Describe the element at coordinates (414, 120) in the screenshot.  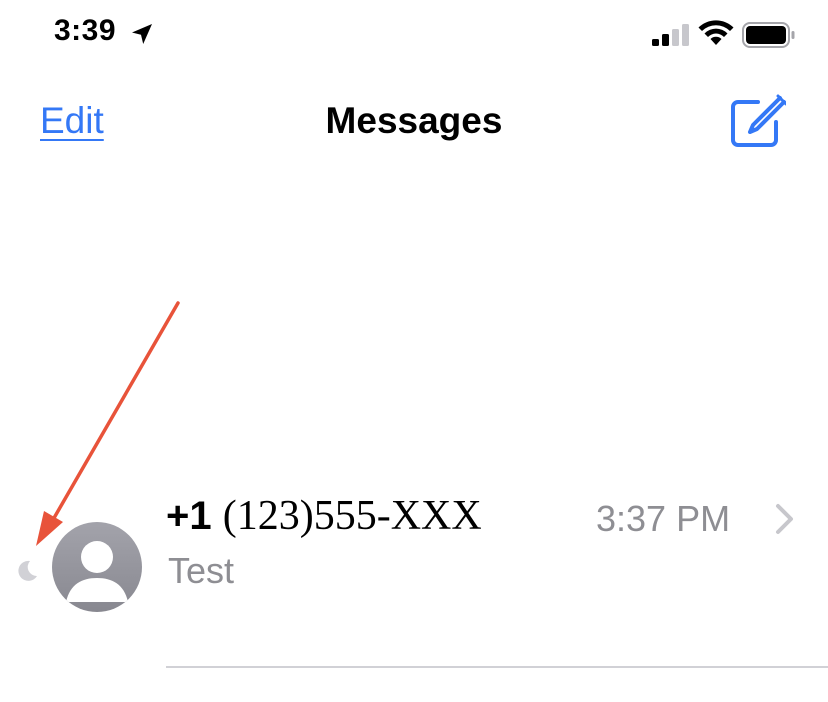
I see `page-title: Messages` at that location.